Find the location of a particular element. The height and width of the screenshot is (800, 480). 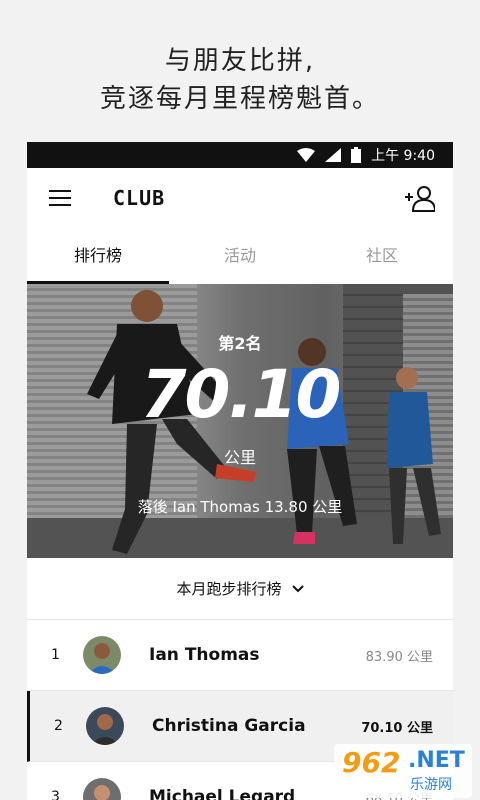

leaderboard-row: 1 Ian Thomas 83.90 公里 is located at coordinates (240, 655).